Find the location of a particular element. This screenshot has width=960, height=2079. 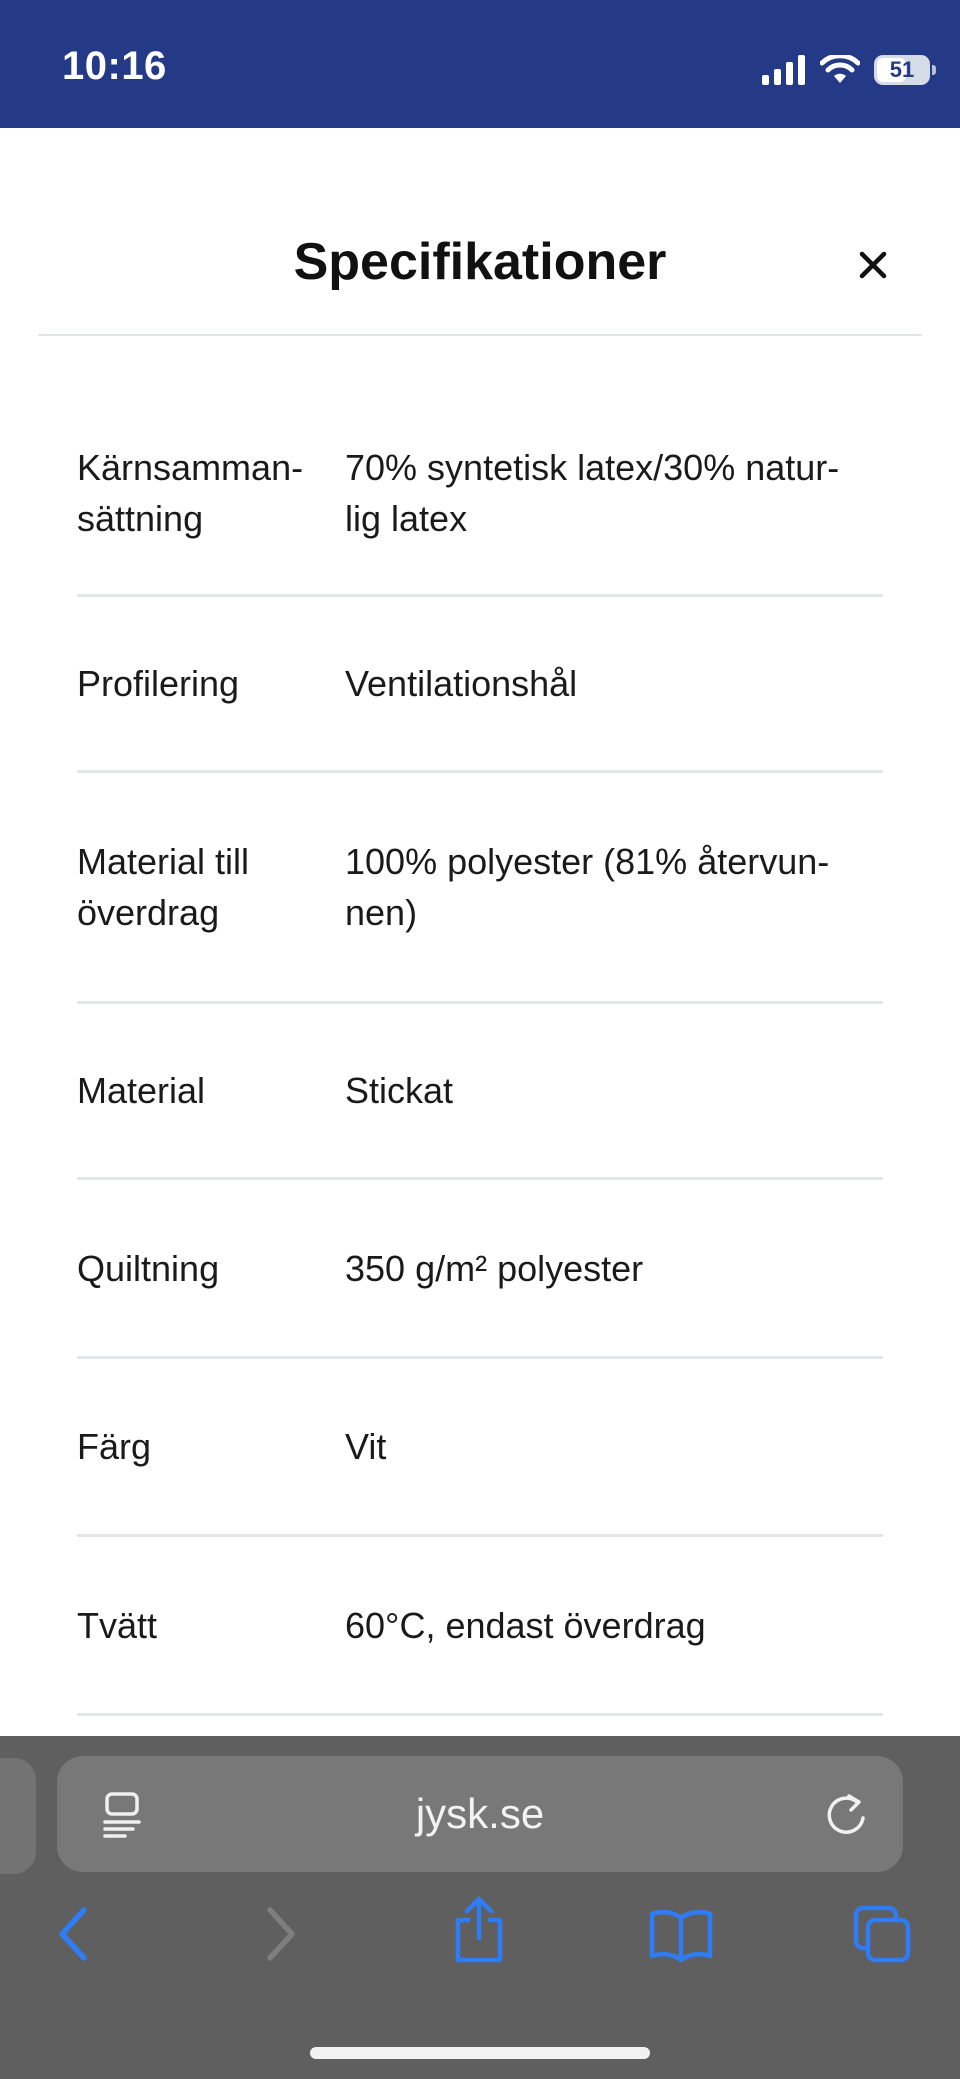

spec-label: Färg is located at coordinates (114, 1446).